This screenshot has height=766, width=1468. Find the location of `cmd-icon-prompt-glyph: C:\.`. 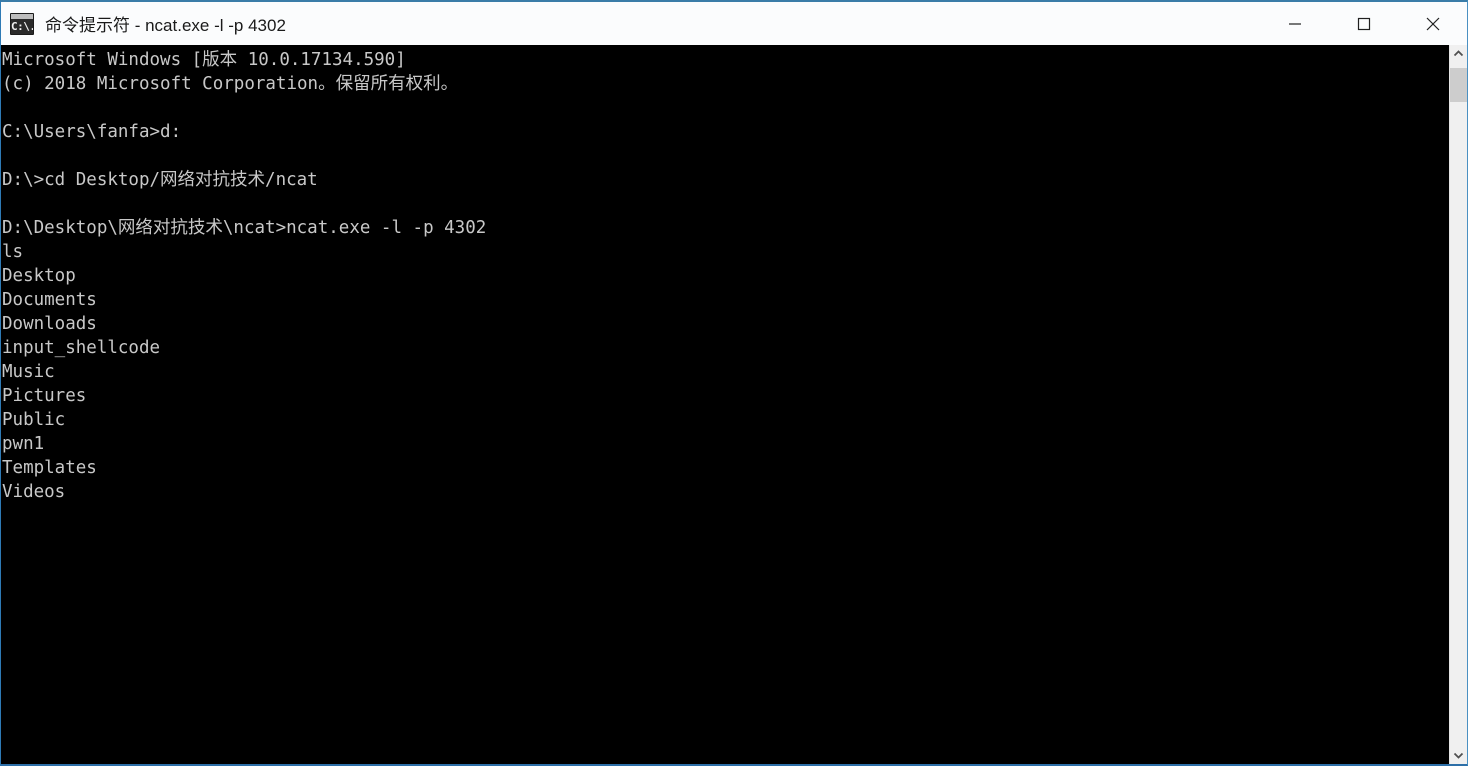

cmd-icon-prompt-glyph: C:\. is located at coordinates (22, 26).